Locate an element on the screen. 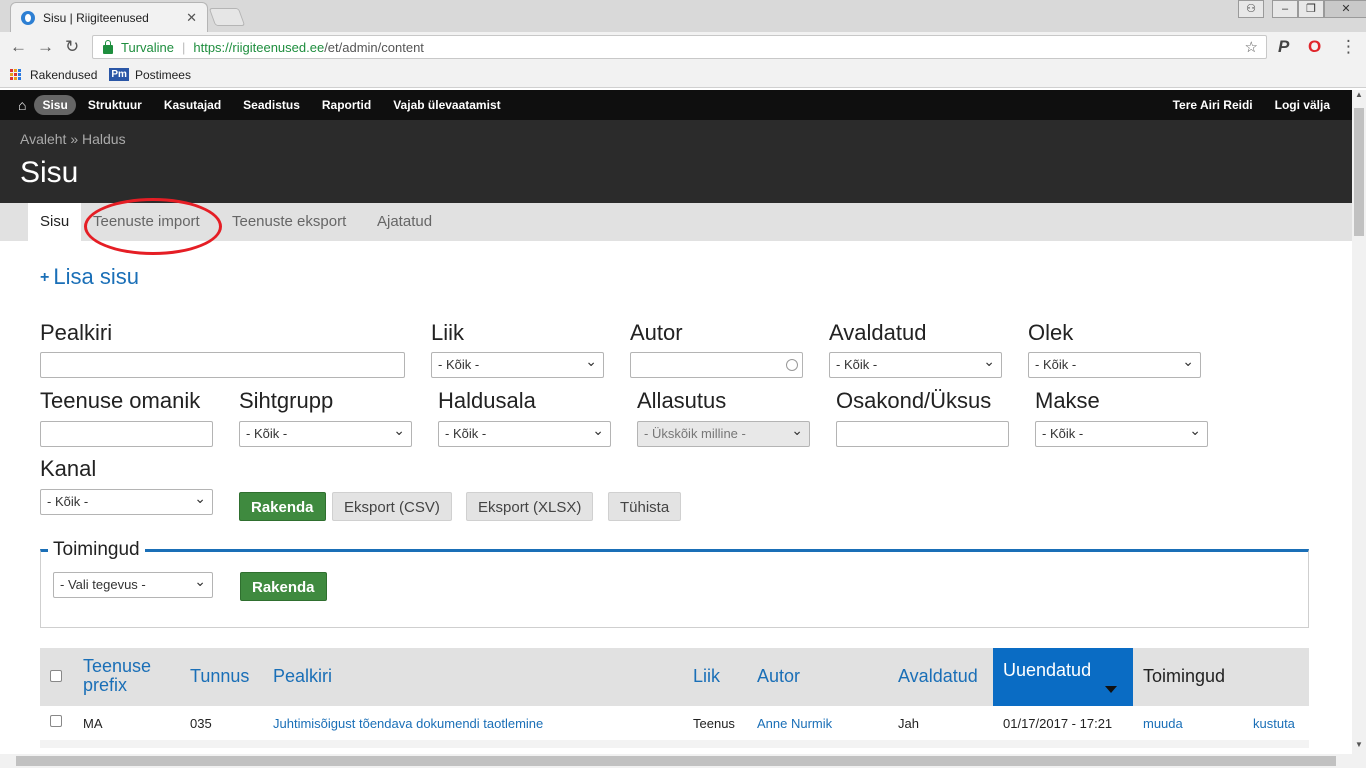 The height and width of the screenshot is (768, 1366). admin-menu-seadistus: Seadistus is located at coordinates (271, 105).